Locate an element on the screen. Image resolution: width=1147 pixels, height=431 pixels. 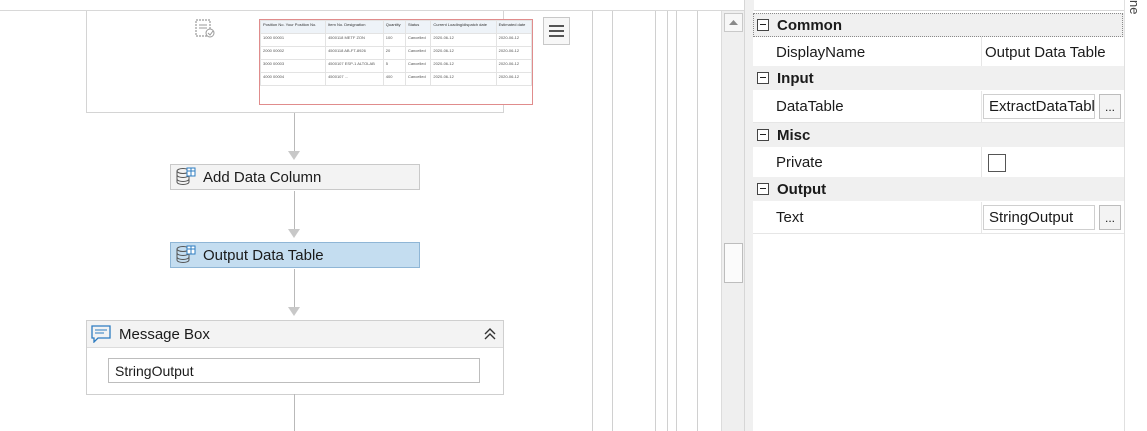
preview-cell: 4500118 AB-FT-8926 is located at coordinates (354, 53).